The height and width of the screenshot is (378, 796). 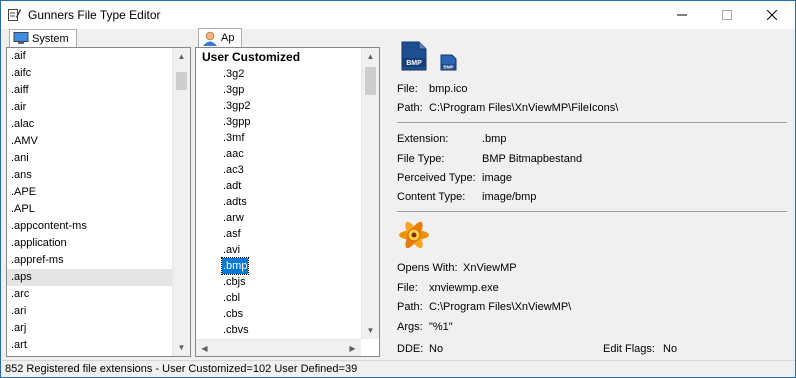 I want to click on user-list-vscrollbar: ▲ ▼, so click(x=370, y=193).